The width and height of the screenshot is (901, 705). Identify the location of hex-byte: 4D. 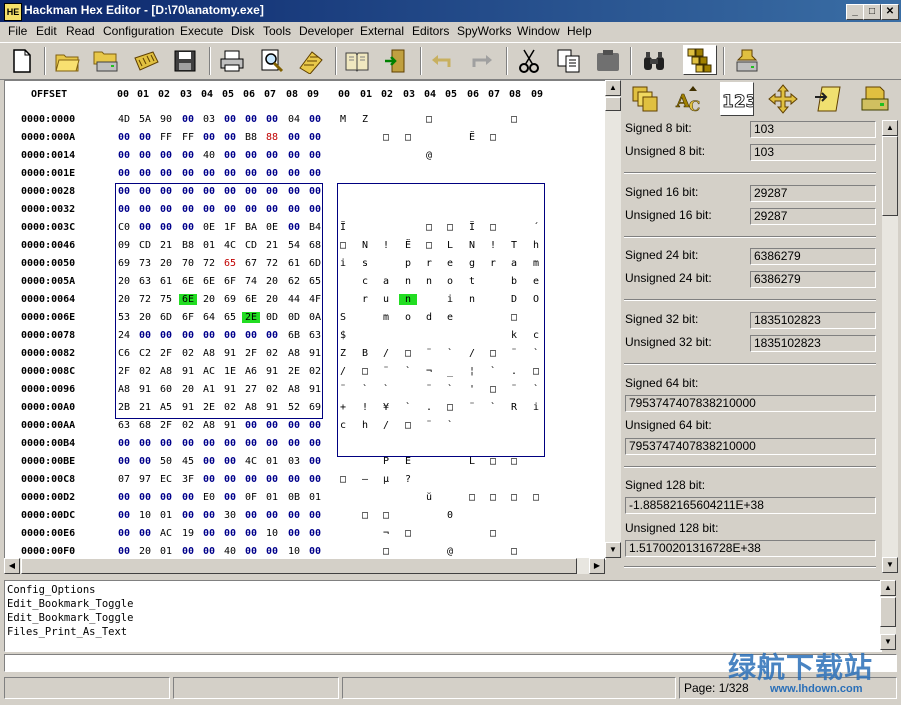
(124, 119).